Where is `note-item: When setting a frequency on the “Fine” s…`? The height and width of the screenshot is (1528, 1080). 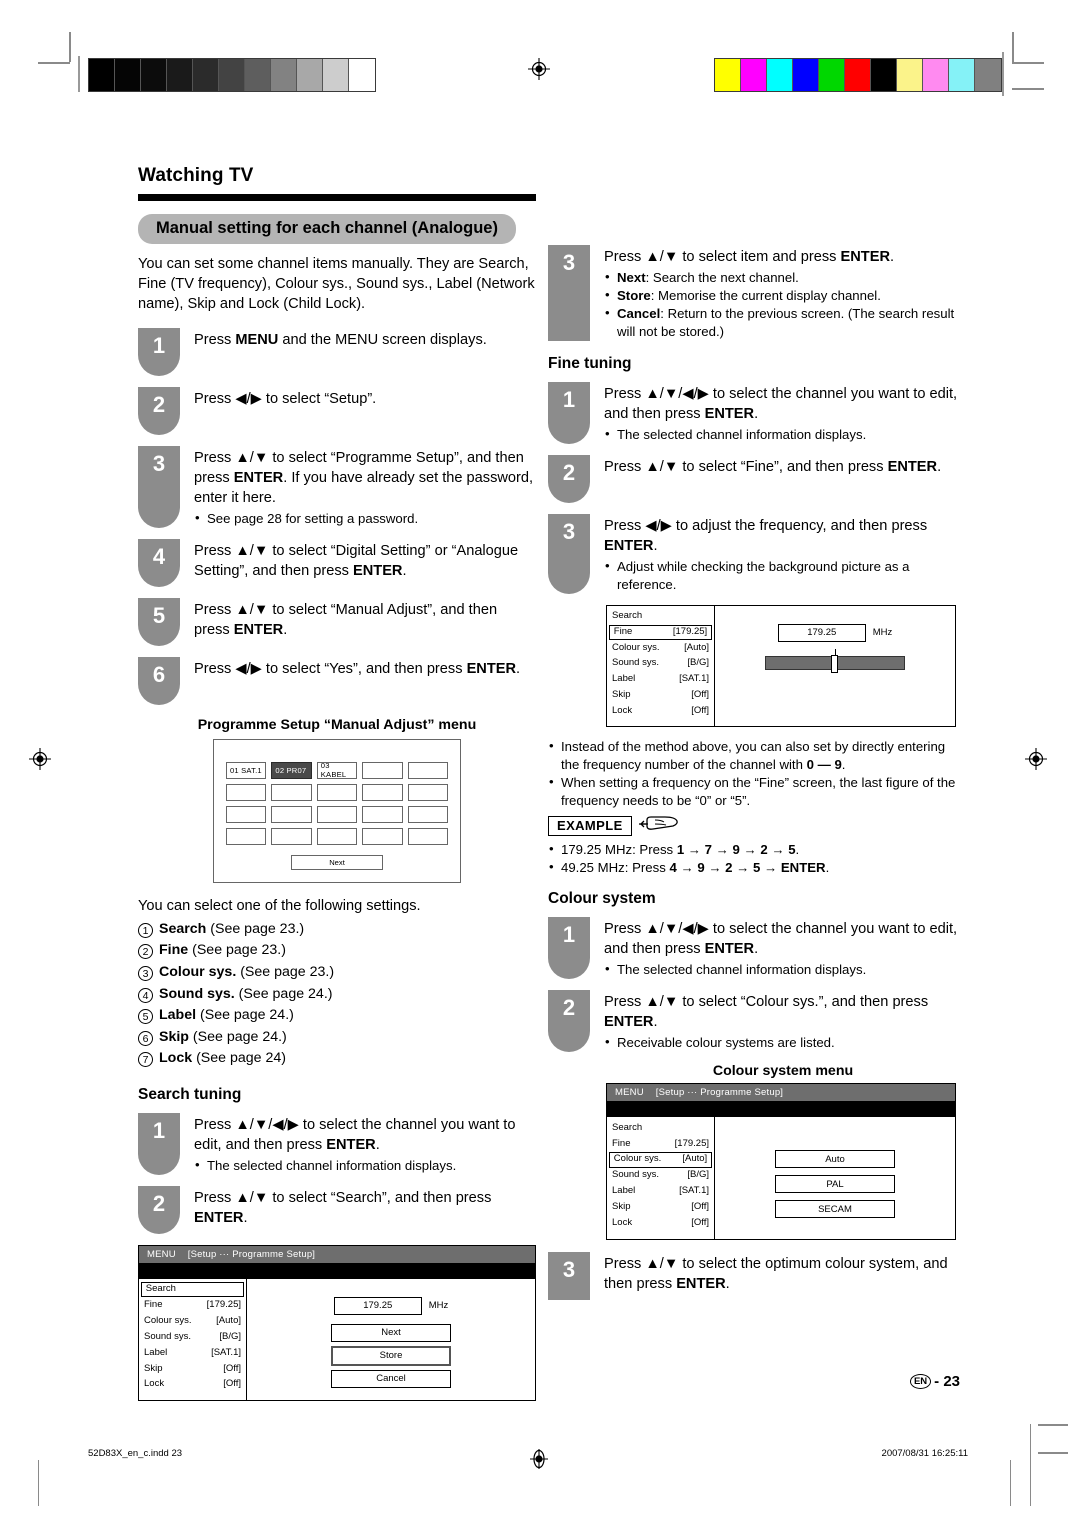
note-item: When setting a frequency on the “Fine” s… is located at coordinates (754, 791).